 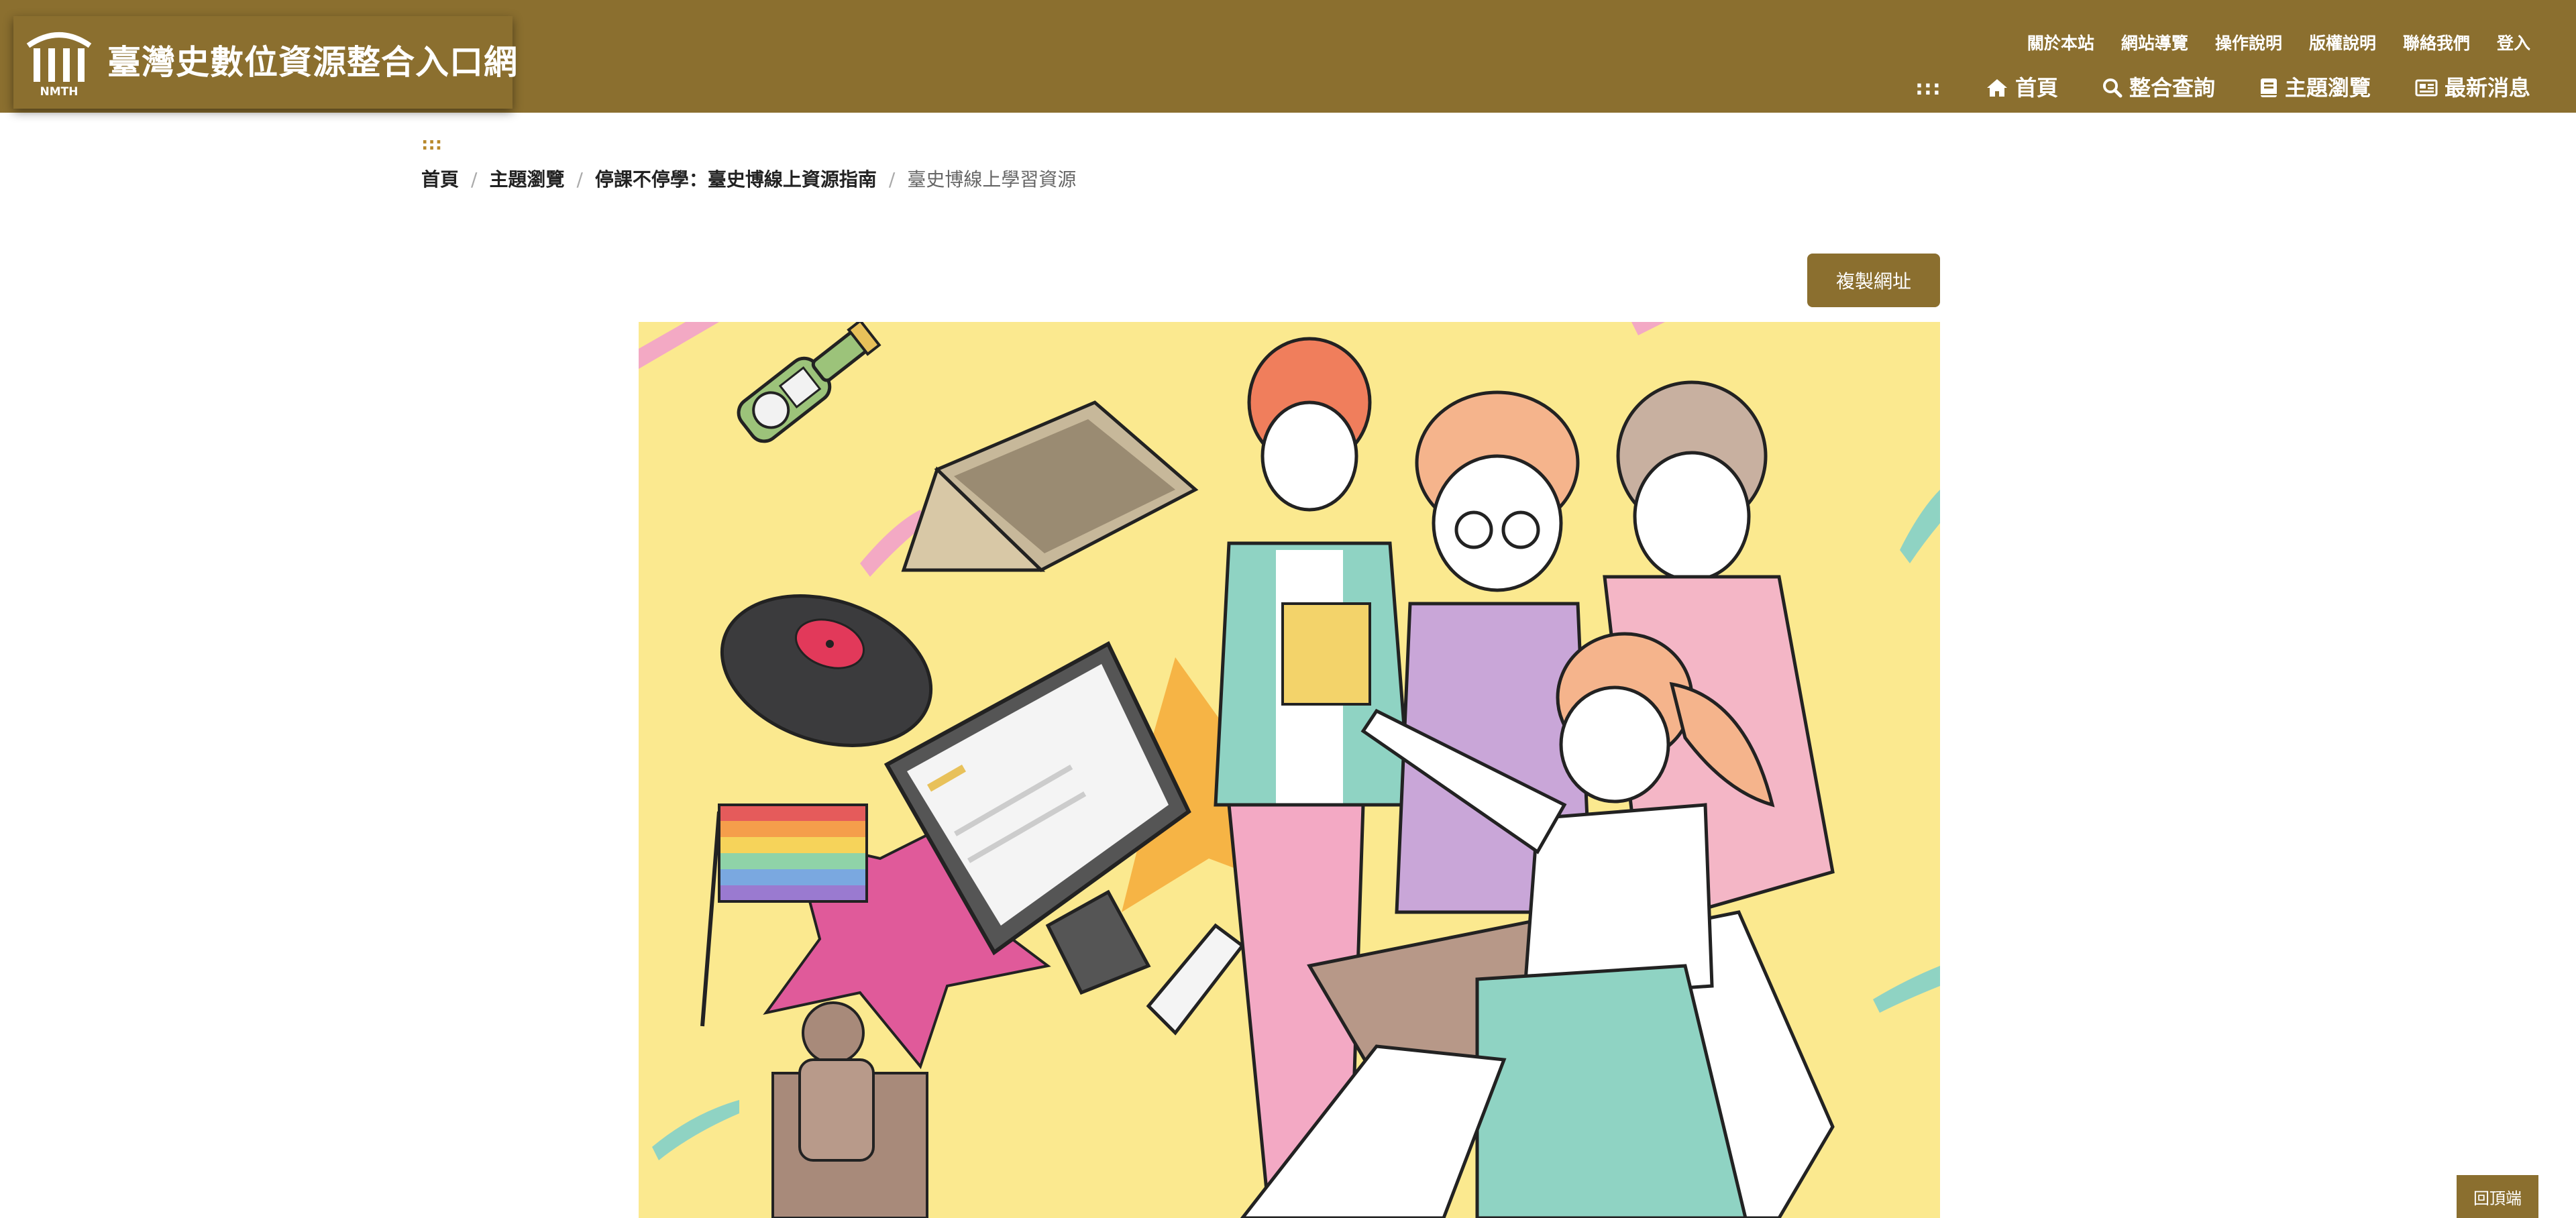 What do you see at coordinates (992, 179) in the screenshot?
I see `breadcrumb-current: 臺史博線上學習資源` at bounding box center [992, 179].